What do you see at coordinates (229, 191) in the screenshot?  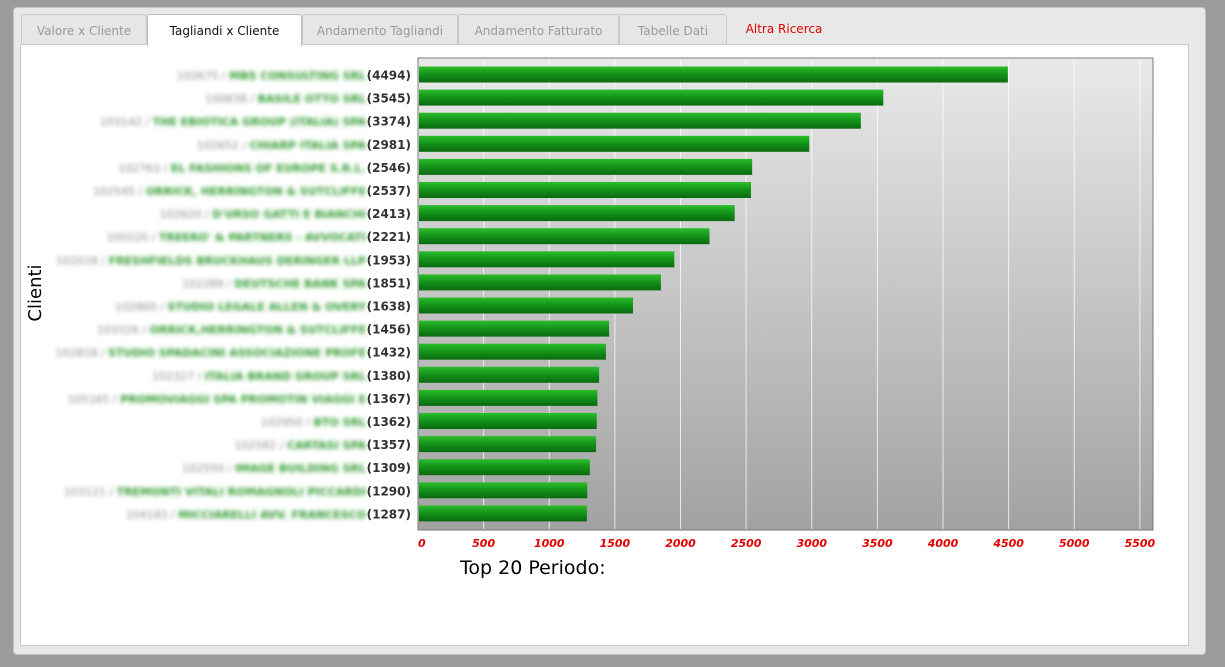 I see `category-label: 102545 / ORRICK, HERRINGTON & SUTCLIFFE` at bounding box center [229, 191].